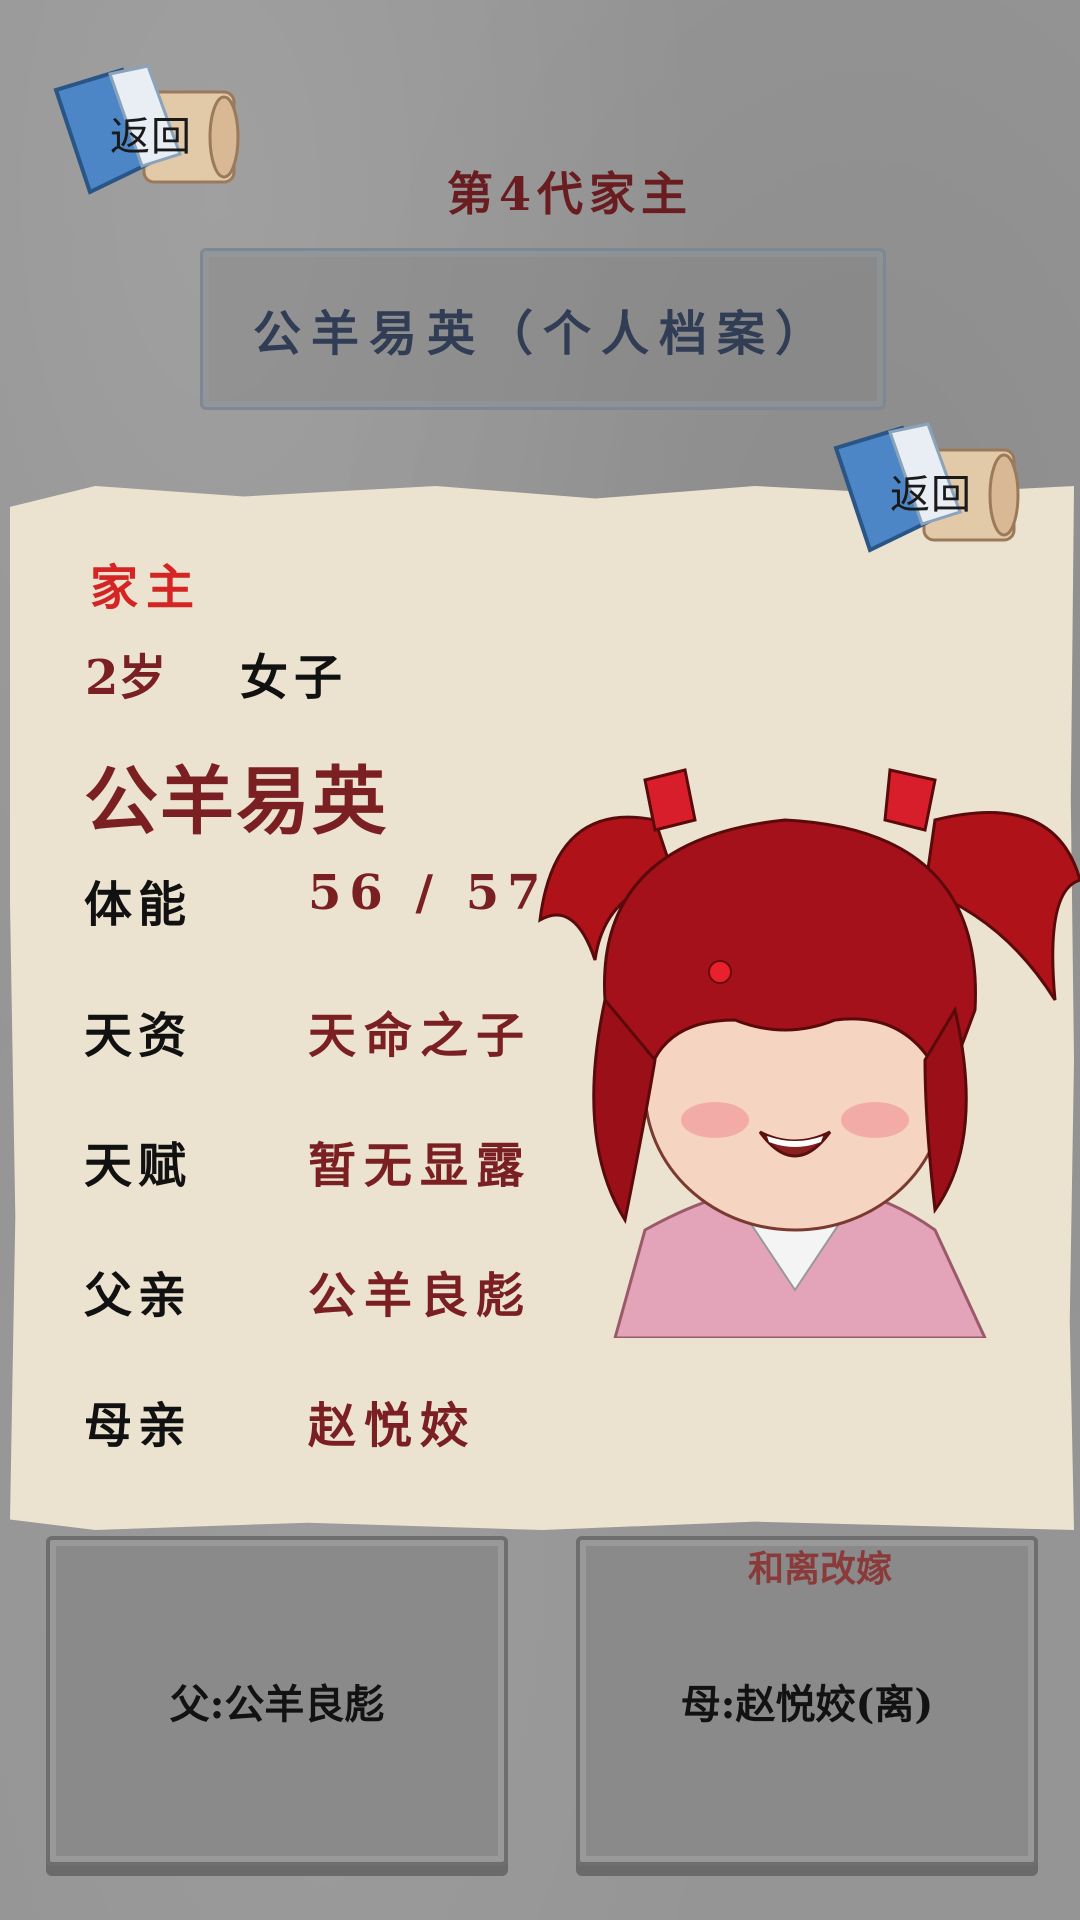 This screenshot has width=1080, height=1920. I want to click on character-portrait, so click(809, 1053).